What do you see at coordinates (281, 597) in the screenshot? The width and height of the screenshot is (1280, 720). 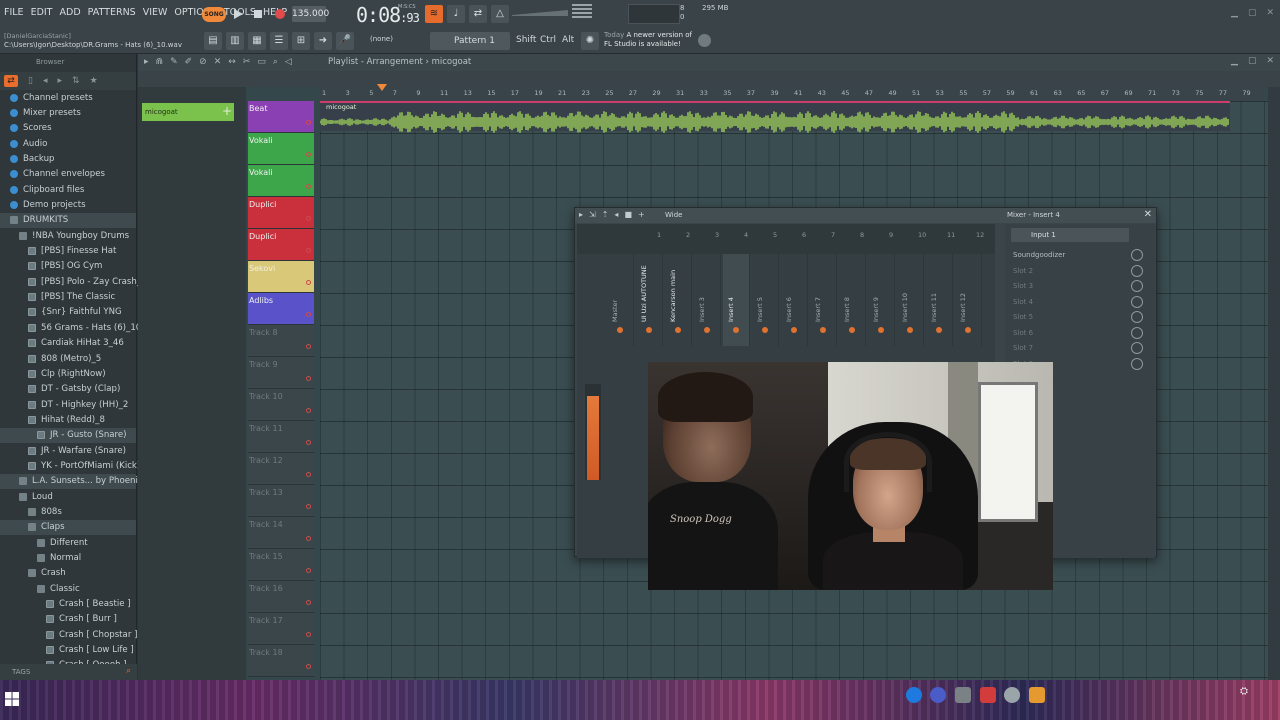 I see `track-header: Track 16` at bounding box center [281, 597].